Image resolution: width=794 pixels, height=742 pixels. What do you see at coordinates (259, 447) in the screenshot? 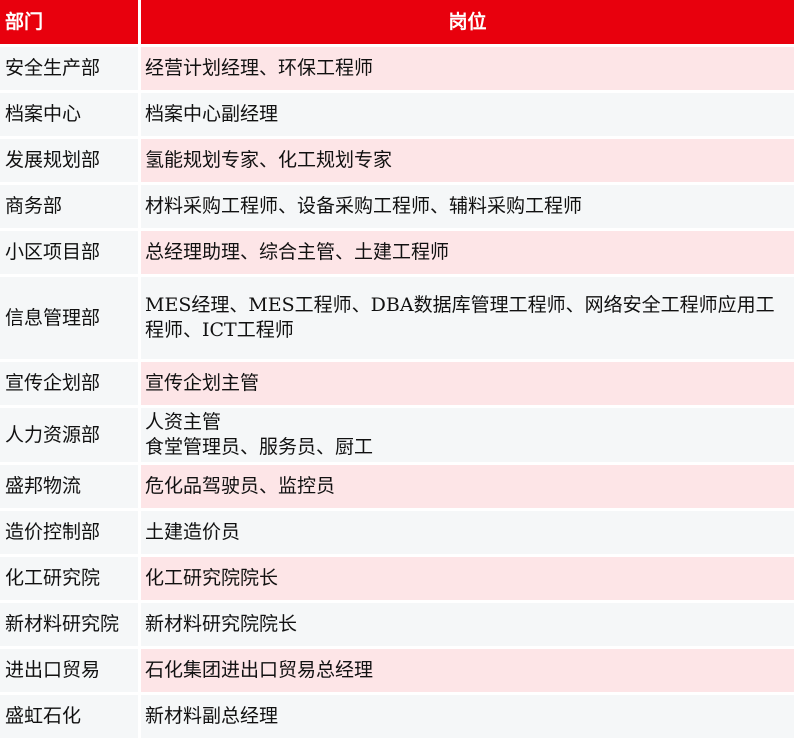
I see `position-line: 食堂管理员、服务员、厨工` at bounding box center [259, 447].